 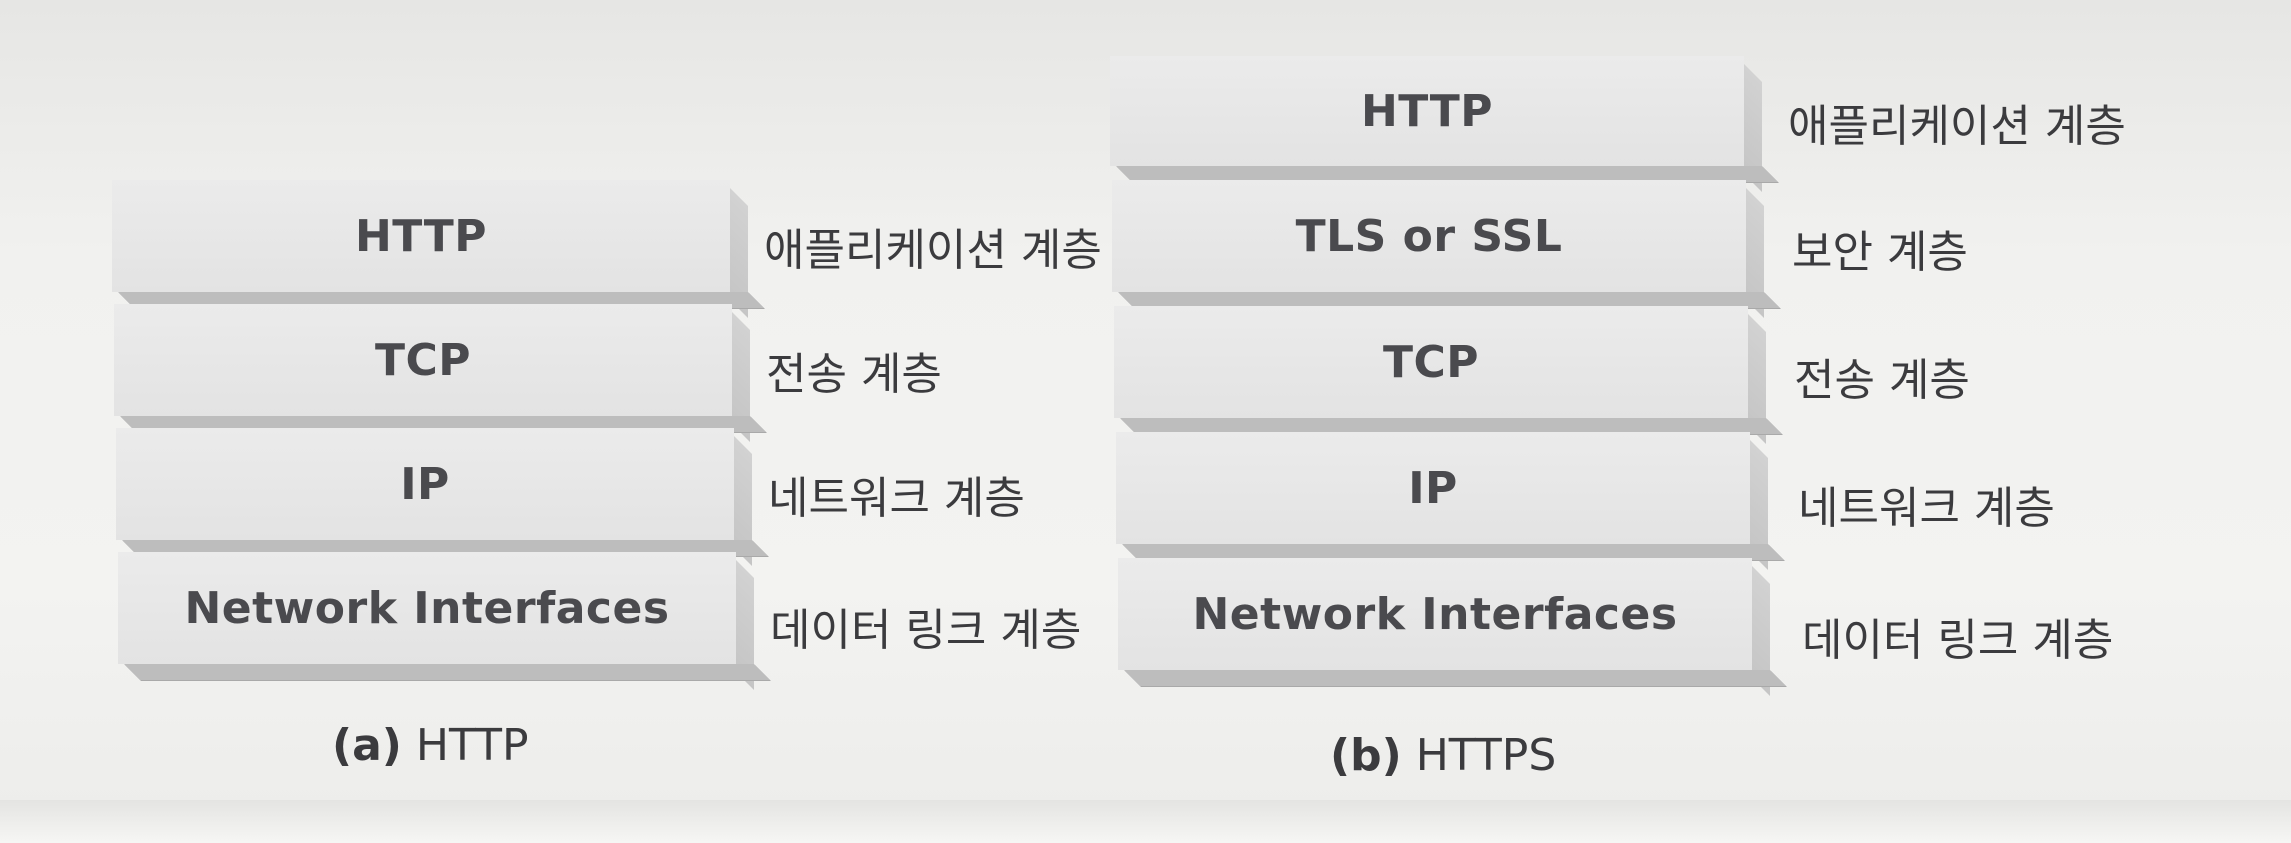 I want to click on http-label-network: 네트워크 계층, so click(x=896, y=498).